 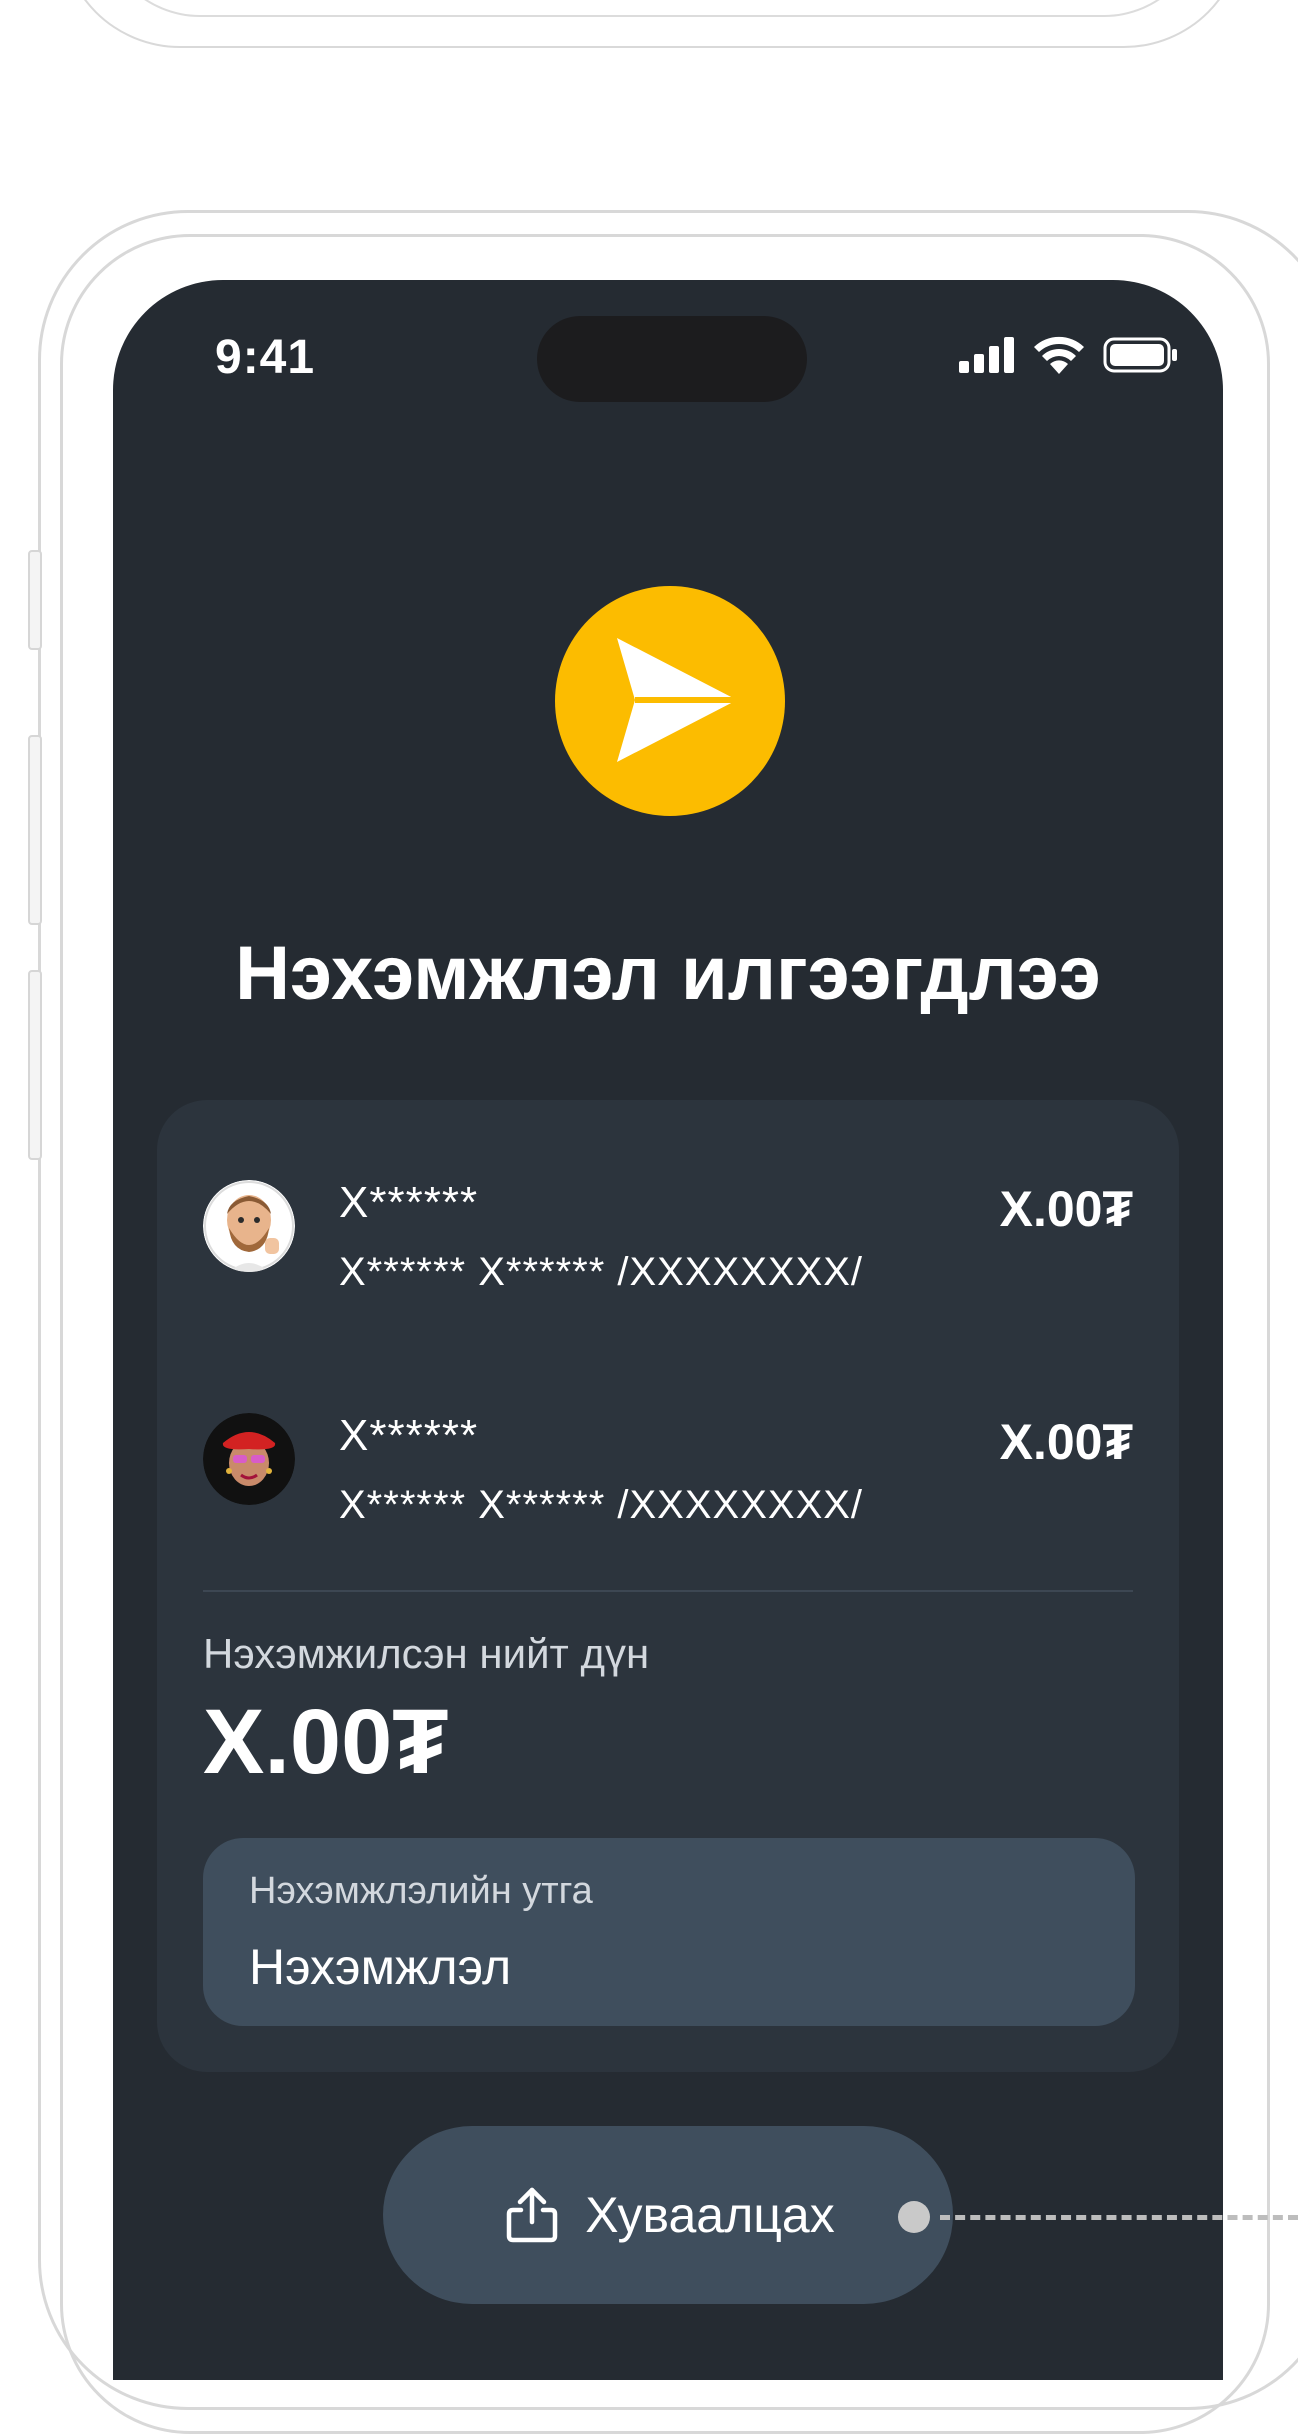 I want to click on description-label: Нэхэмжлэлийн утга, so click(x=421, y=1891).